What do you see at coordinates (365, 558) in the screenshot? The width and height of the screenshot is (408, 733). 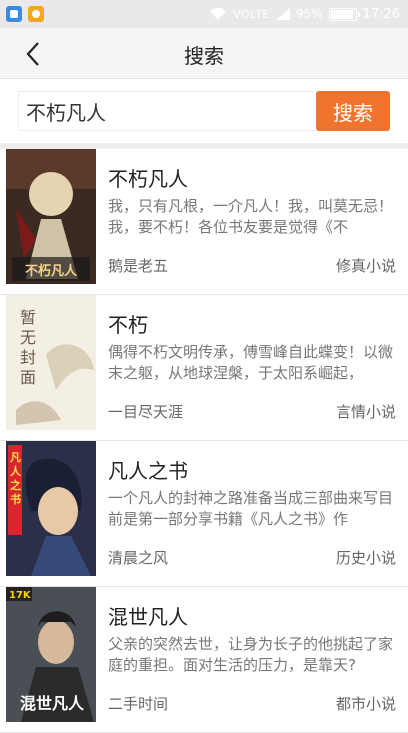 I see `book-category: 历史小说` at bounding box center [365, 558].